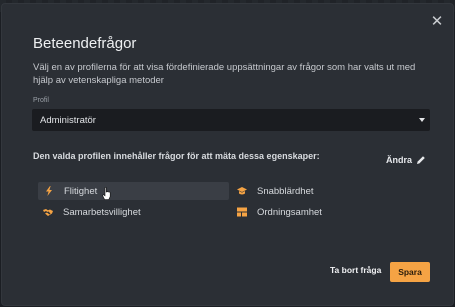 This screenshot has width=455, height=307. I want to click on hand-pointer-cursor-icon, so click(106, 193).